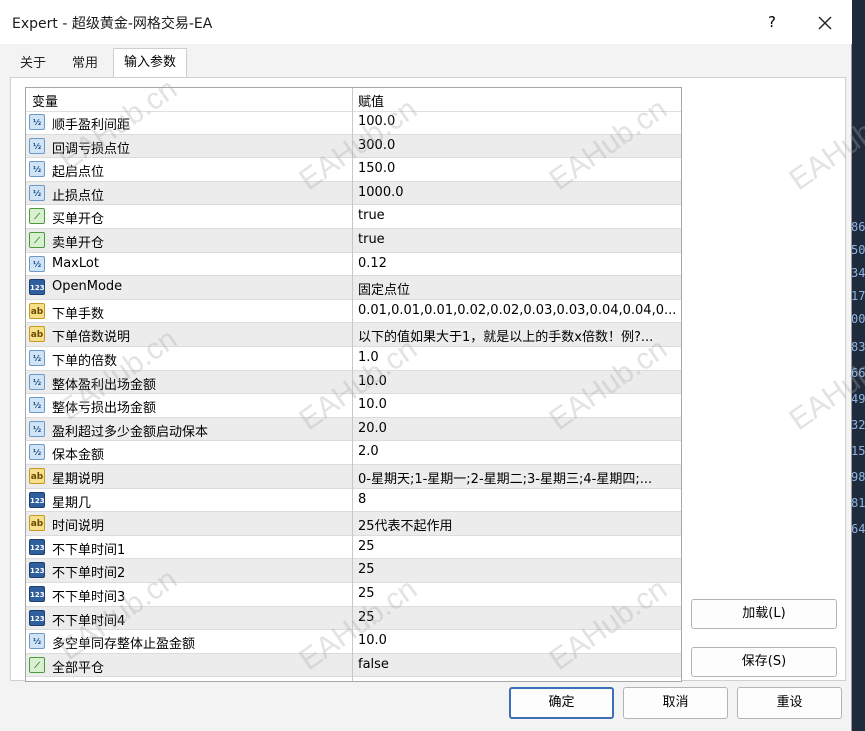  What do you see at coordinates (517, 145) in the screenshot?
I see `param-value: 300.0` at bounding box center [517, 145].